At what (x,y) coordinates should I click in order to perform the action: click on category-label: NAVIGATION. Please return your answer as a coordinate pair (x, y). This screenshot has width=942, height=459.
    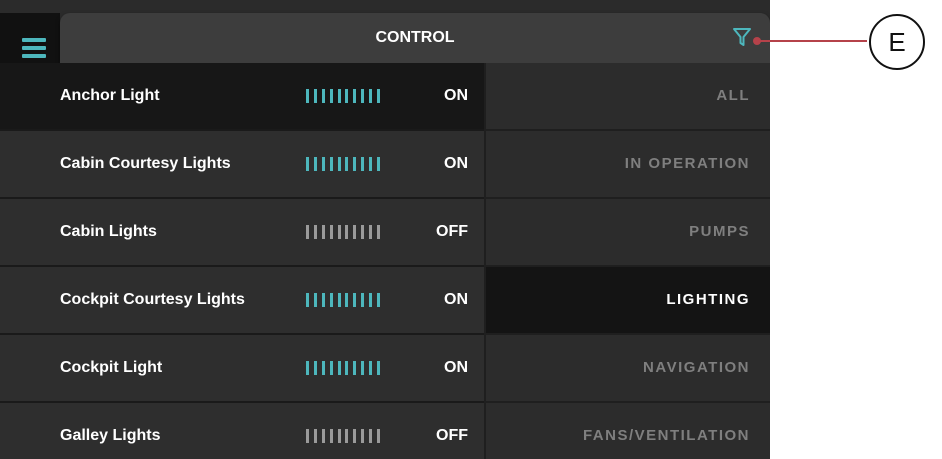
    Looking at the image, I should click on (696, 367).